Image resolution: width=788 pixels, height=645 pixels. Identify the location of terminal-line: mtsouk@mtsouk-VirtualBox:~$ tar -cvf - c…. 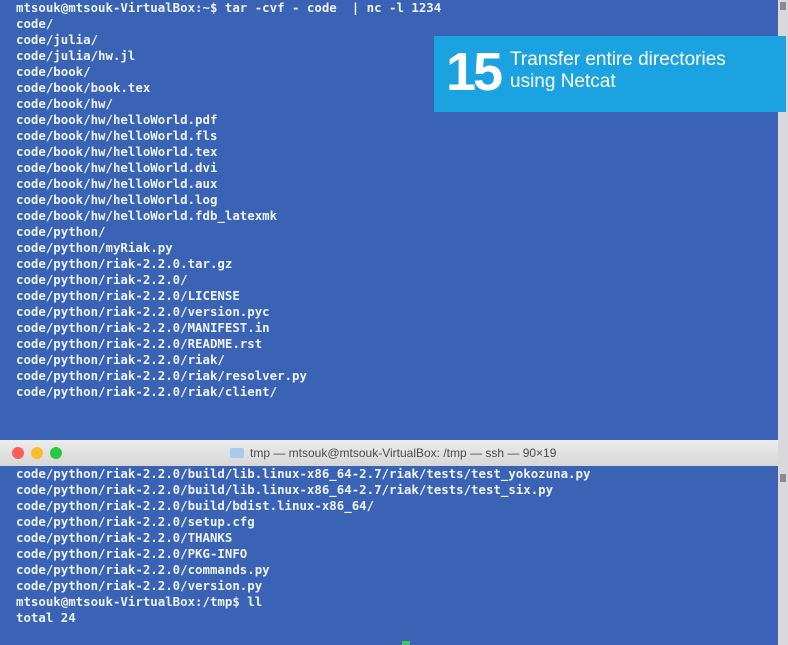
(229, 7).